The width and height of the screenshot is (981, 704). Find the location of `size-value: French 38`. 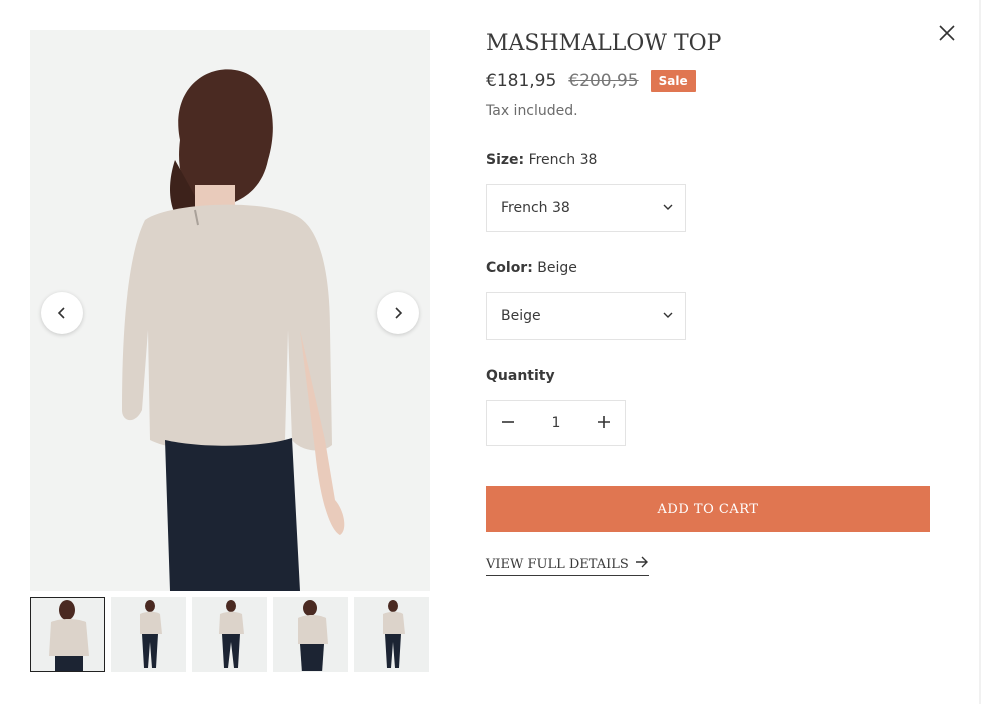

size-value: French 38 is located at coordinates (563, 160).